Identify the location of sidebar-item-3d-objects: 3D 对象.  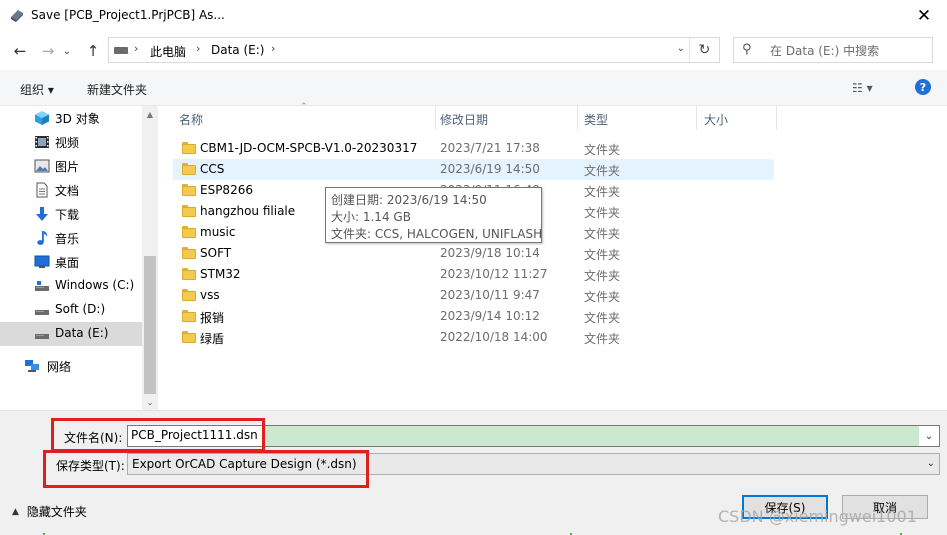
(71, 118).